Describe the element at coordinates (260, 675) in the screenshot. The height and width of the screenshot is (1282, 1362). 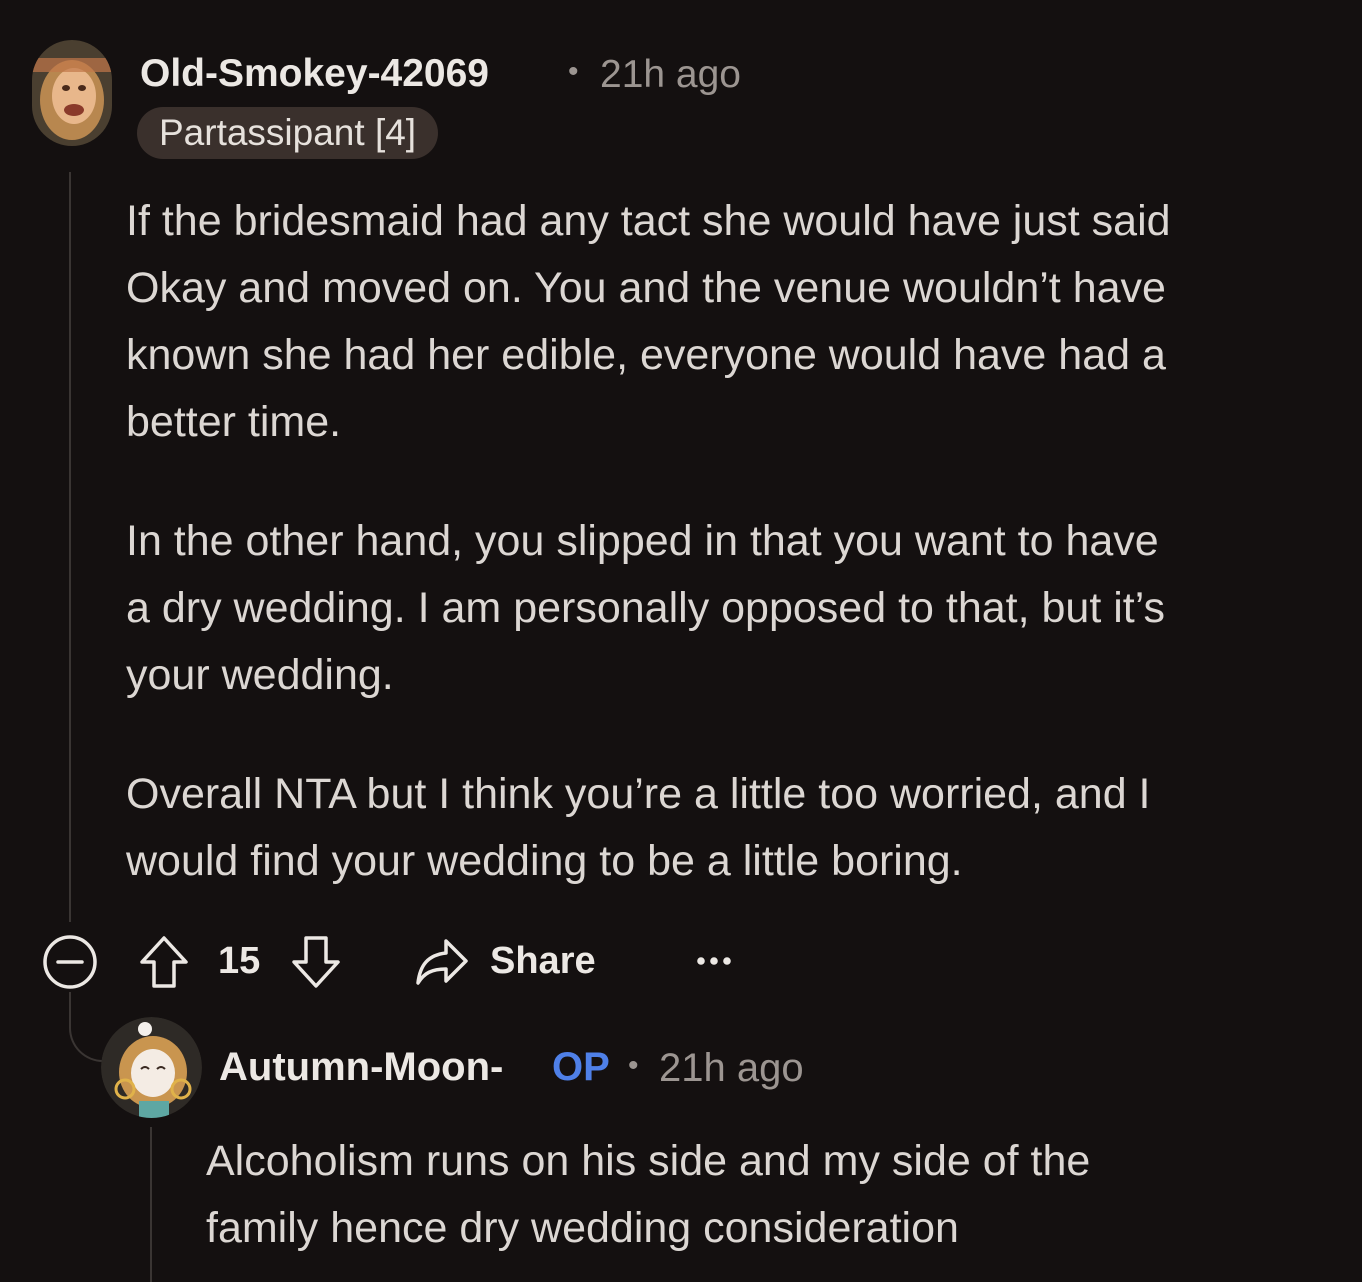
I see `body-line: your wedding.` at that location.